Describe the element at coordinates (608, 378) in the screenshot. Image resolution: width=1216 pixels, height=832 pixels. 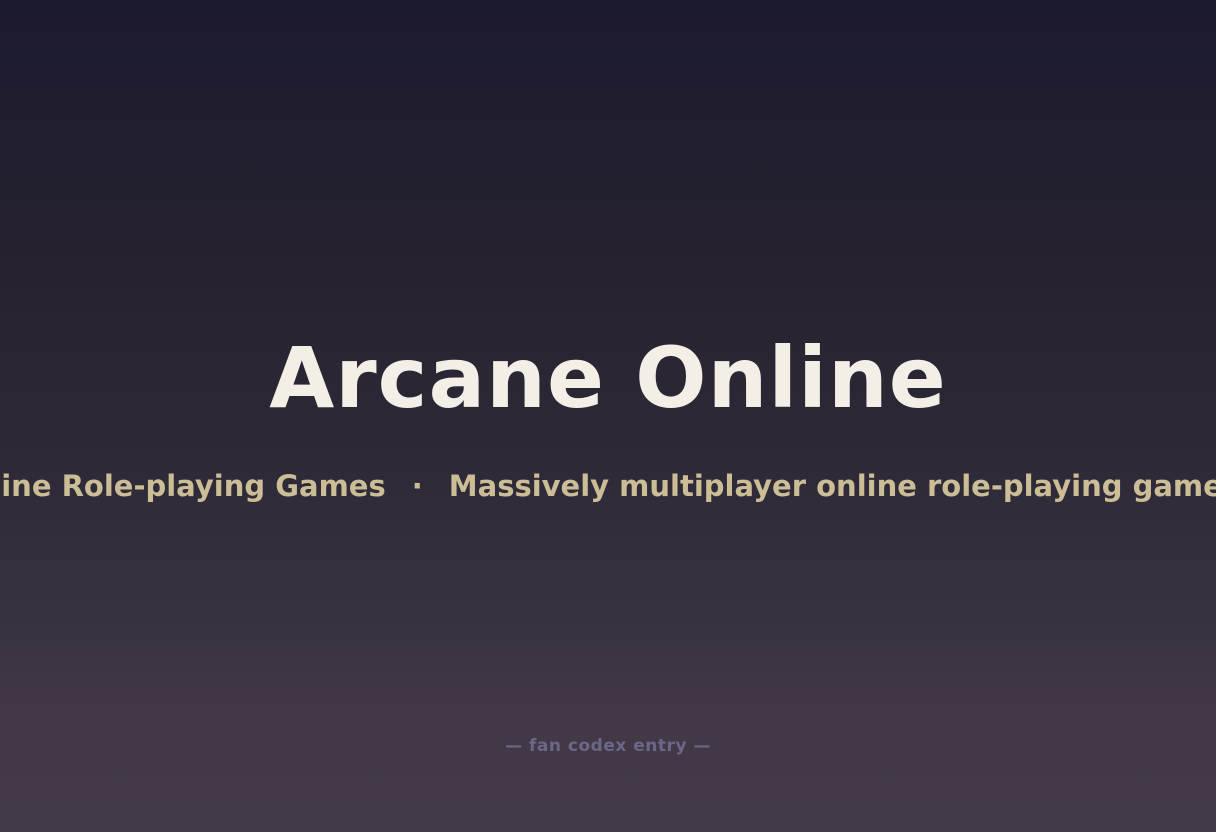
I see `game-title: Arcane Online` at that location.